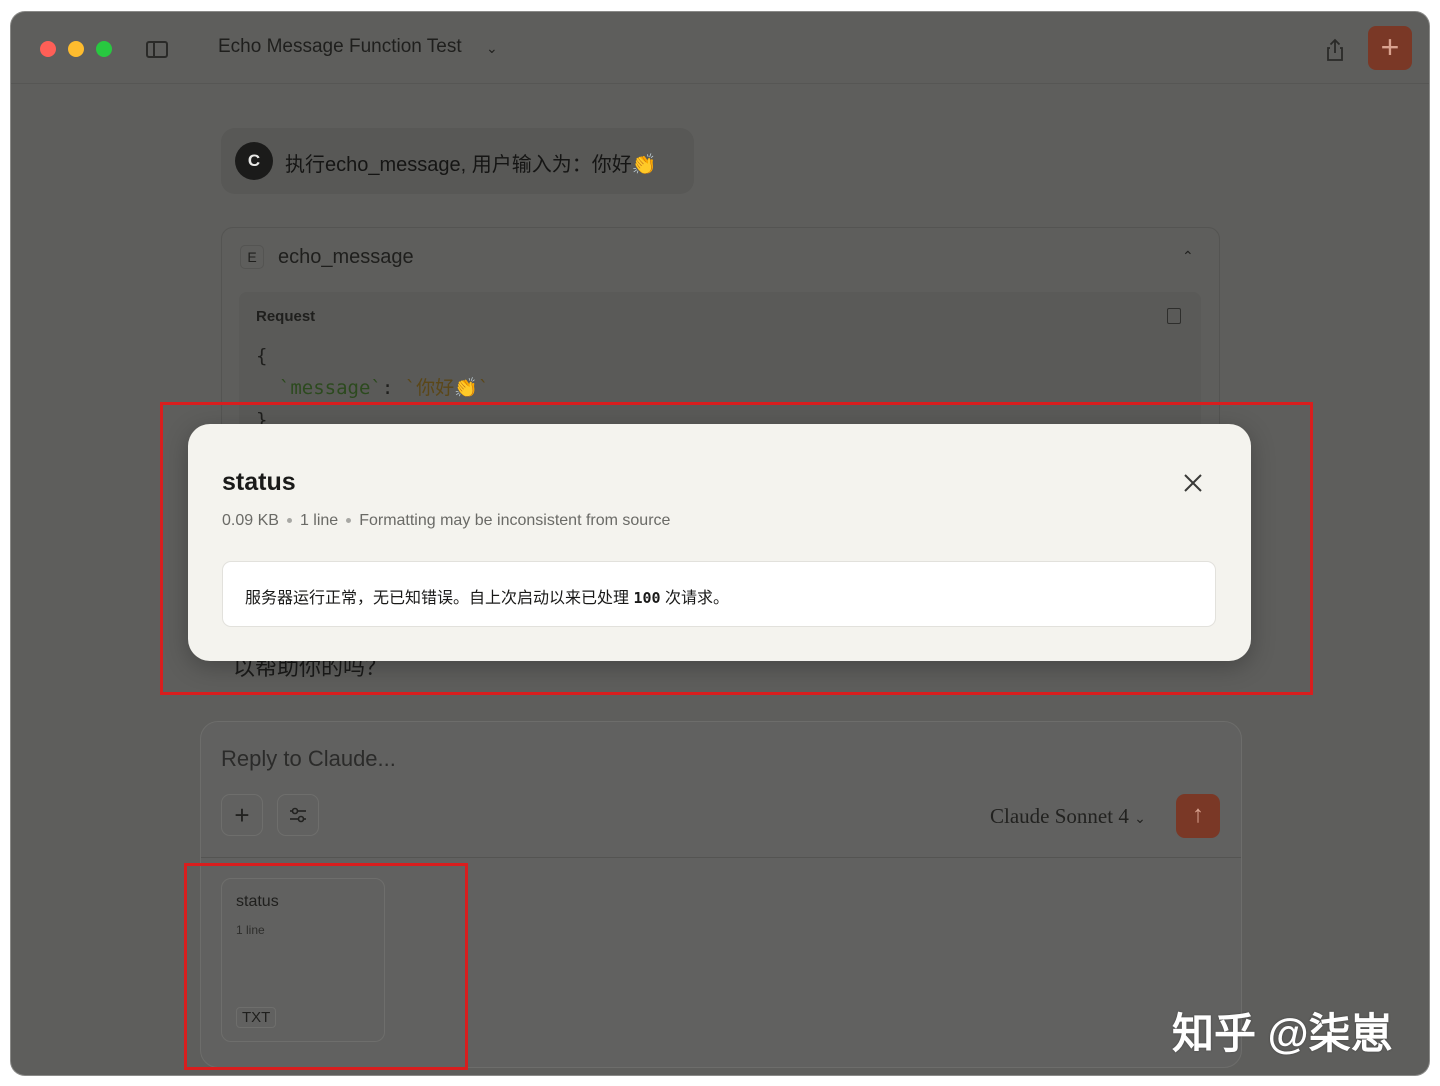 The image size is (1440, 1086). I want to click on code-colon: :, so click(393, 388).